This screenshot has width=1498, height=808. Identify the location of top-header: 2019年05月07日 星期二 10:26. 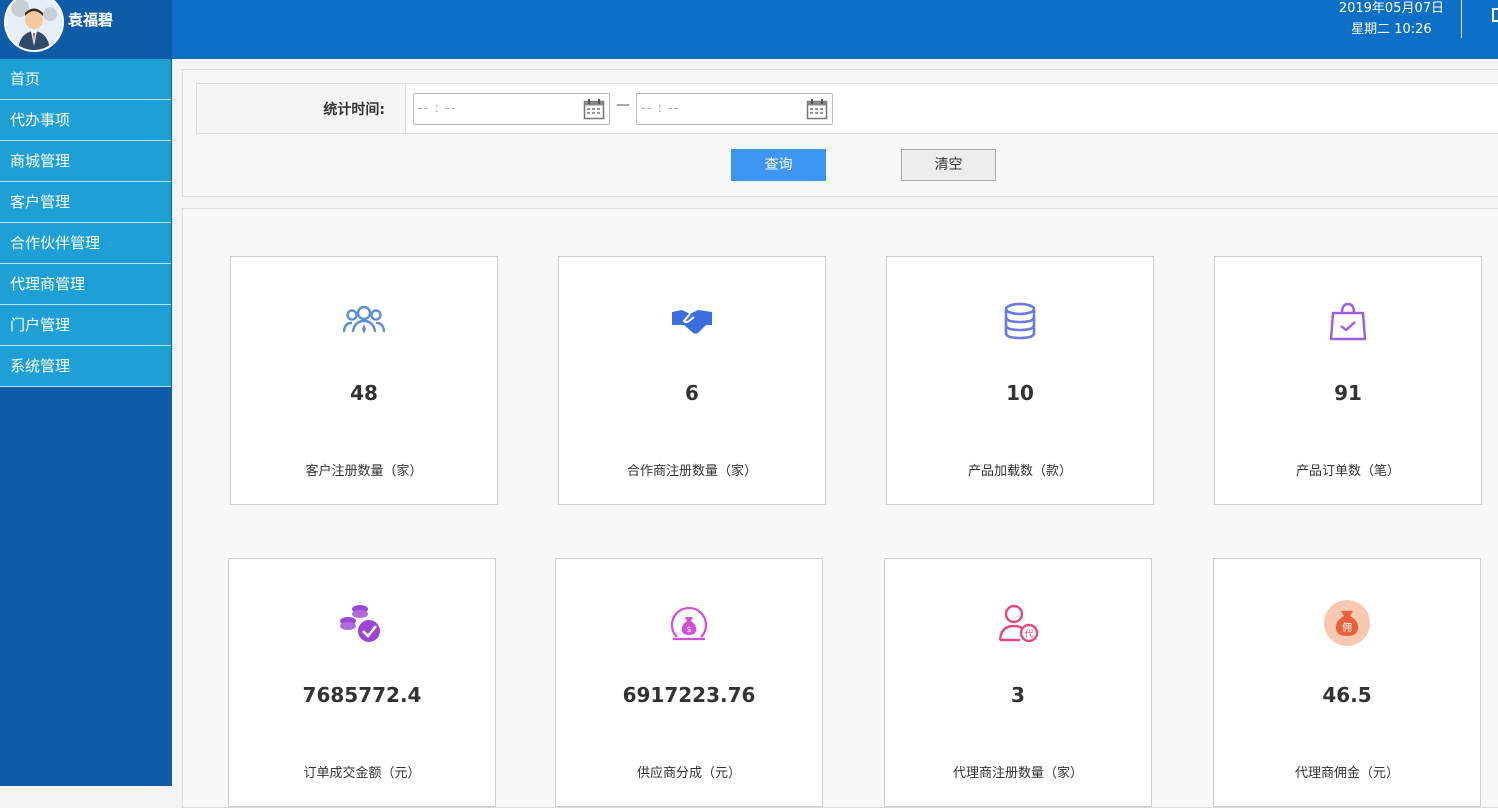
(835, 29).